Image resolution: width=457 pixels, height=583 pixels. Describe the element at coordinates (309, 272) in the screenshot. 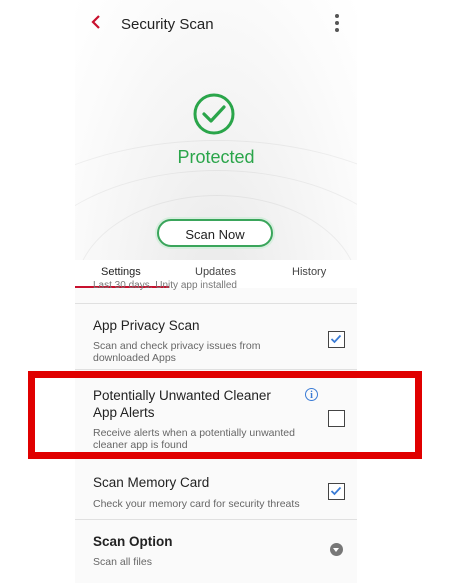

I see `tab-history: History` at that location.